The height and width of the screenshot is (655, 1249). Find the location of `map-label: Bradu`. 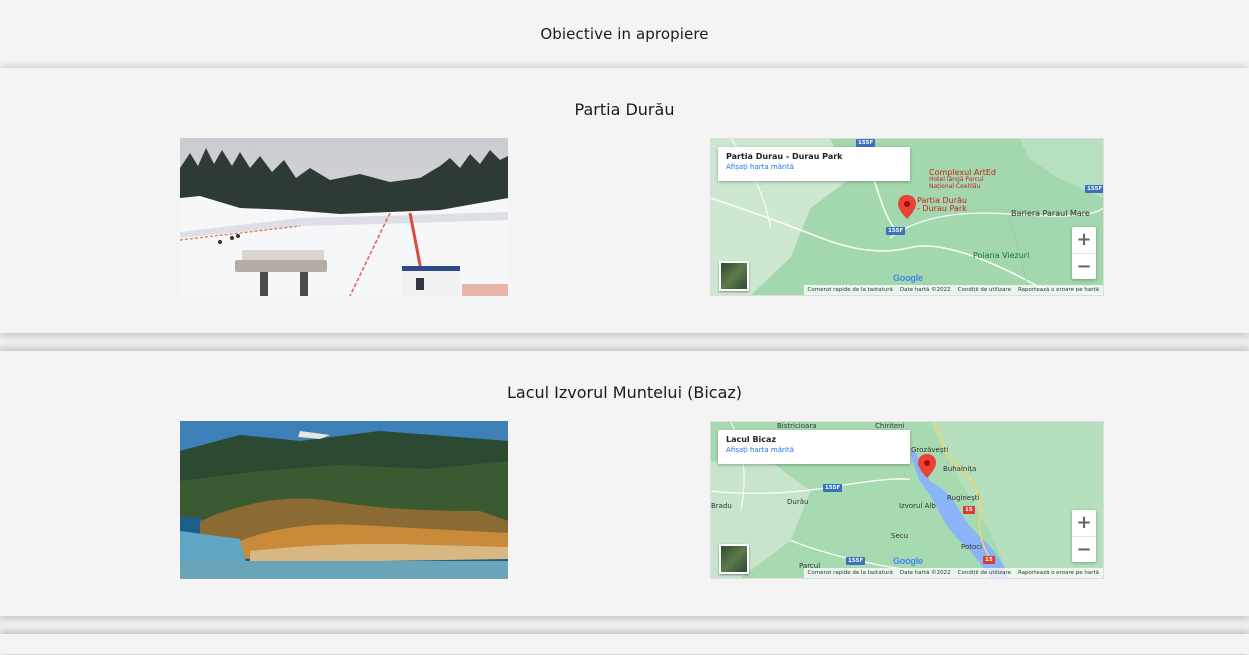

map-label: Bradu is located at coordinates (721, 506).